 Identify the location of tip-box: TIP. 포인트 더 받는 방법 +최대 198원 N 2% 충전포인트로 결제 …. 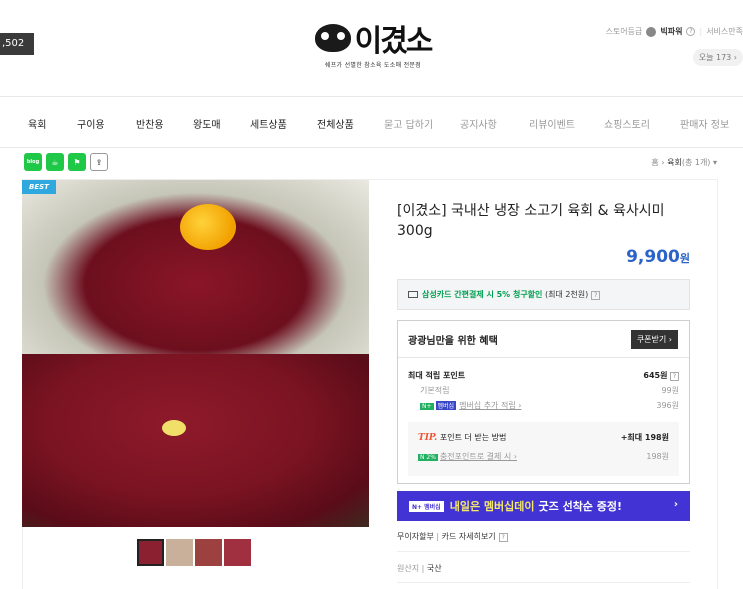
(543, 449).